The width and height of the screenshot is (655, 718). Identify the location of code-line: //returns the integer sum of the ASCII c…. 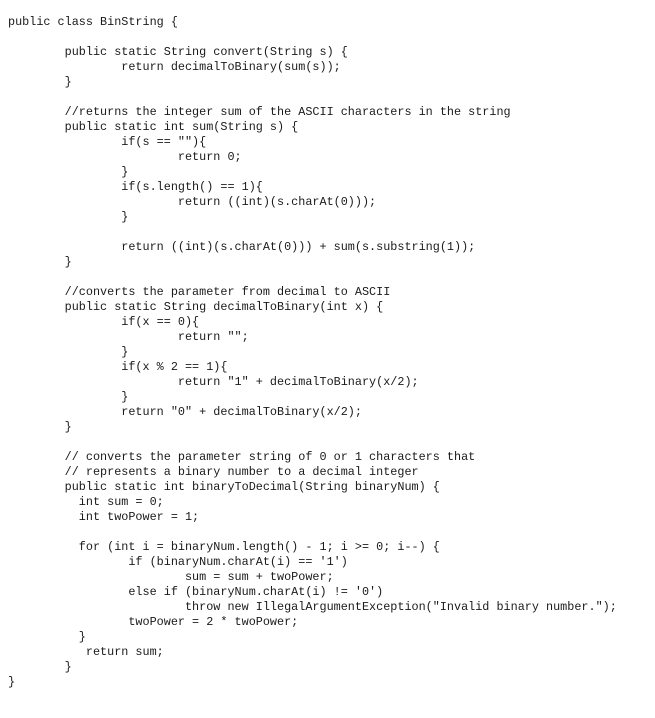
(259, 112).